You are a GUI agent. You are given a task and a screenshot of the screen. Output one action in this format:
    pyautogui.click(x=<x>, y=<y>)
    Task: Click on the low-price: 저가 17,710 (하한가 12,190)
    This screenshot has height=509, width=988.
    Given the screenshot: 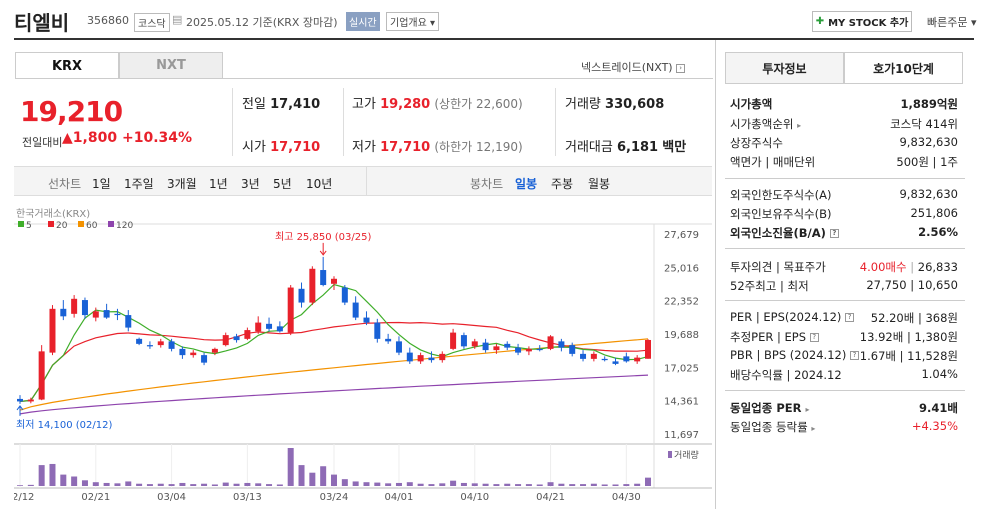 What is the action you would take?
    pyautogui.click(x=437, y=147)
    